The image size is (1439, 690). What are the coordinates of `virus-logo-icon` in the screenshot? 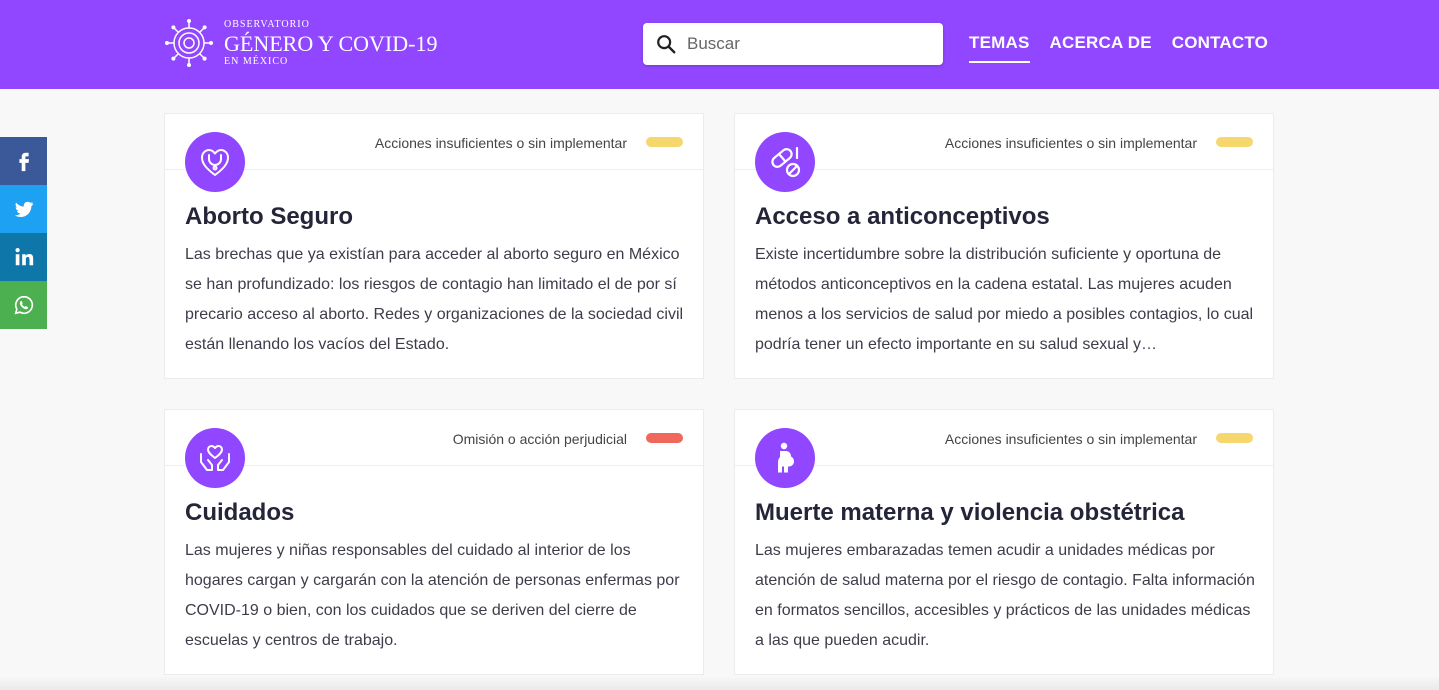 It's located at (189, 43).